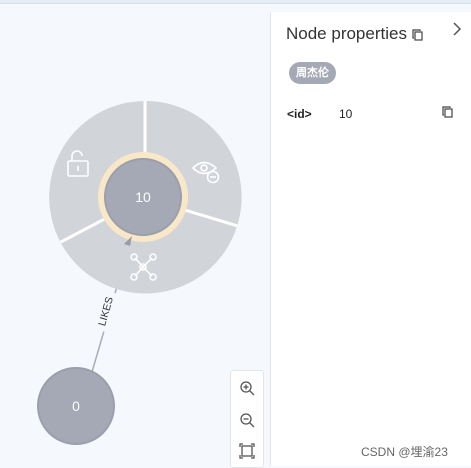  Describe the element at coordinates (418, 35) in the screenshot. I see `copy-icon` at that location.